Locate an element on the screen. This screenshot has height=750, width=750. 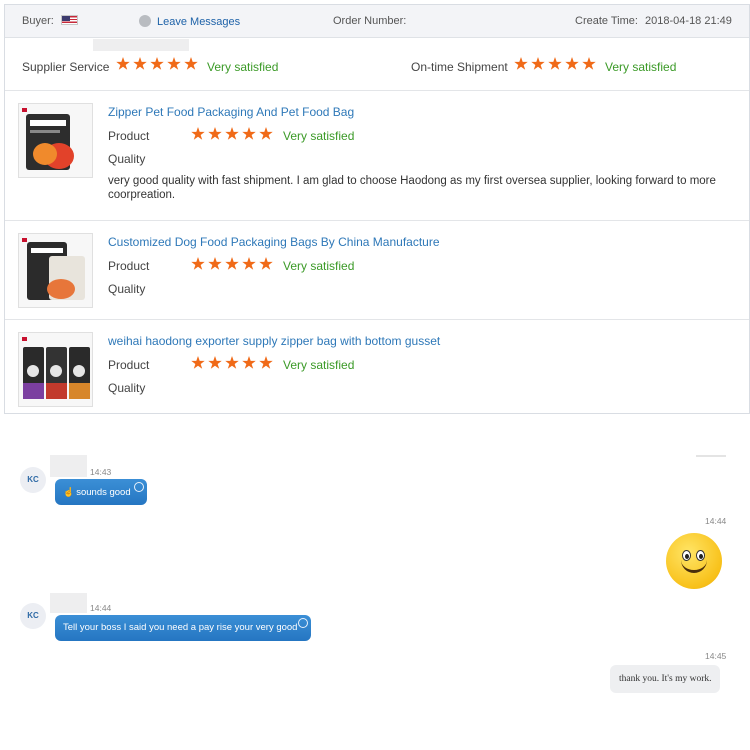
message-time: 14:43 is located at coordinates (101, 472).